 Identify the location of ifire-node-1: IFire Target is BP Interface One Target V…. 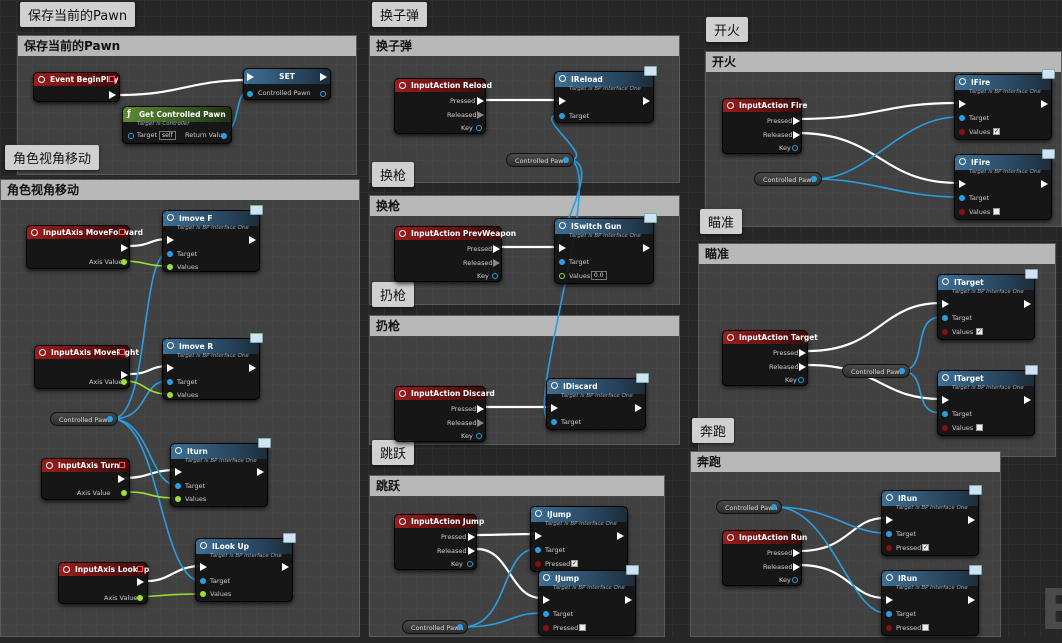
(1004, 104).